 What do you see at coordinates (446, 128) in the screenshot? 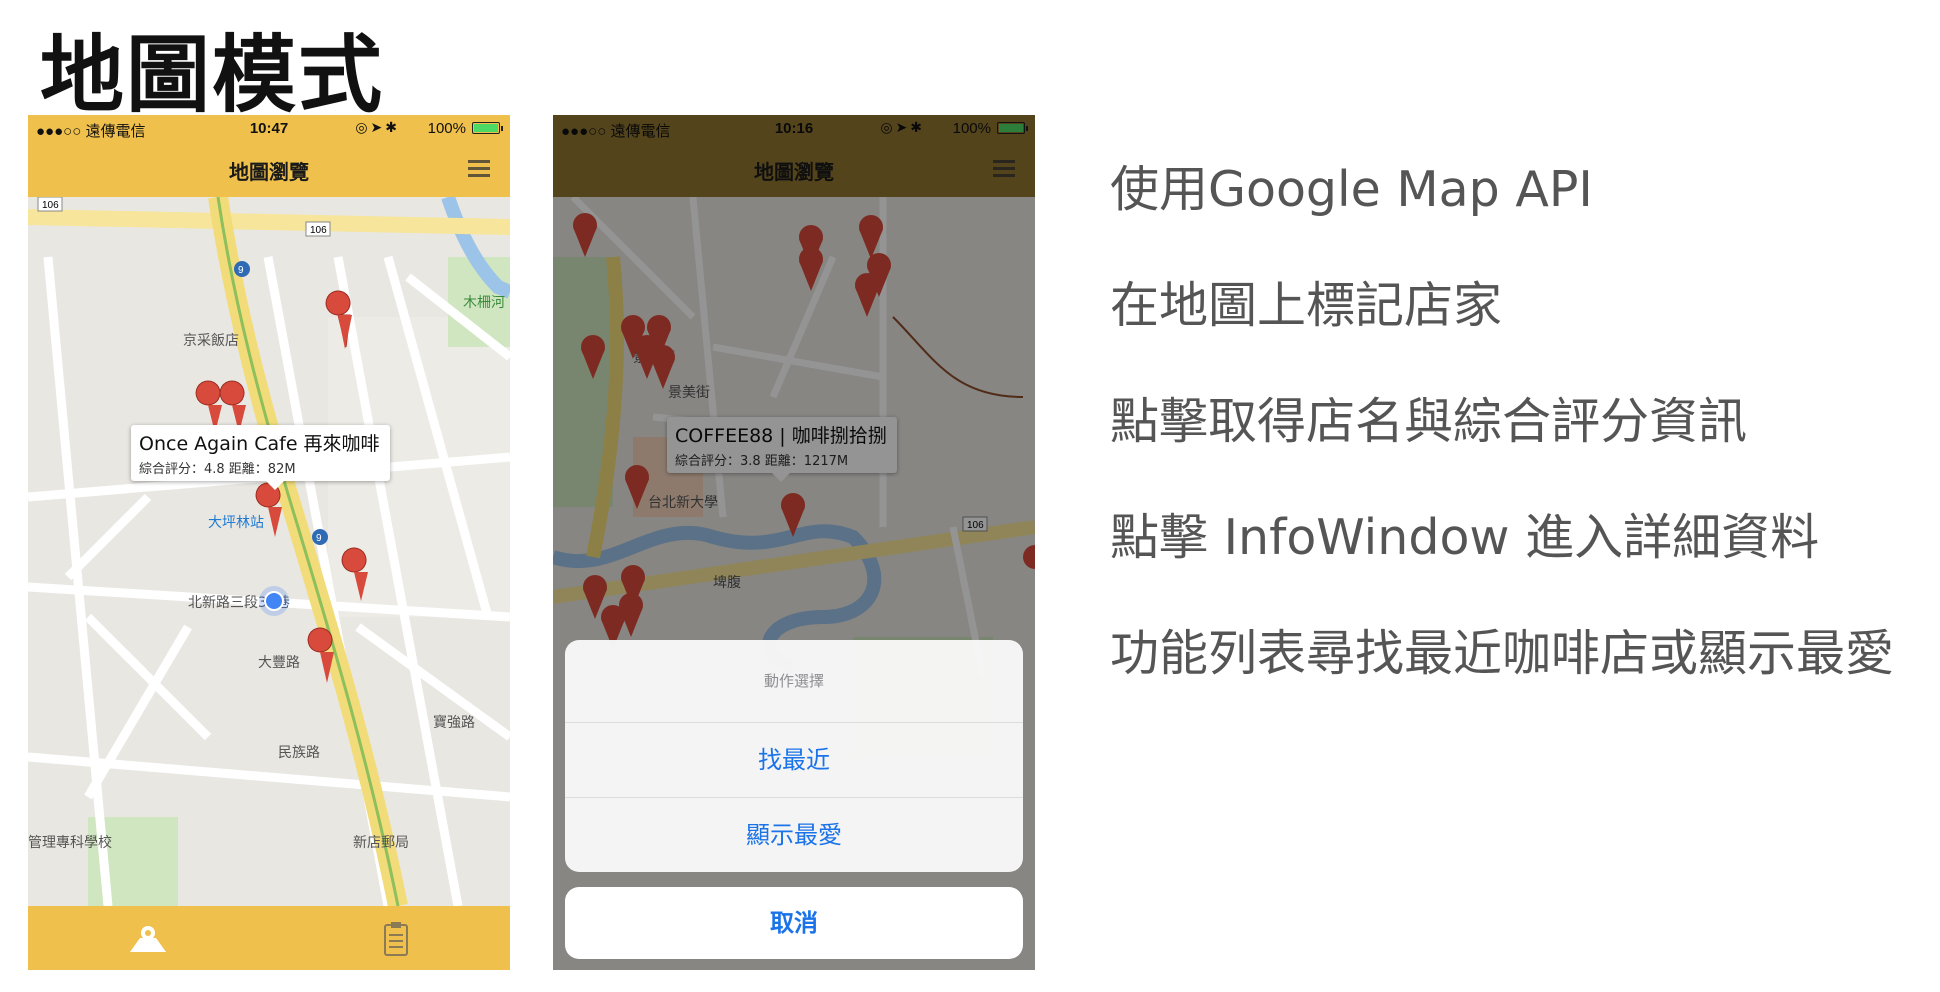
I see `battery-percent: 100%` at bounding box center [446, 128].